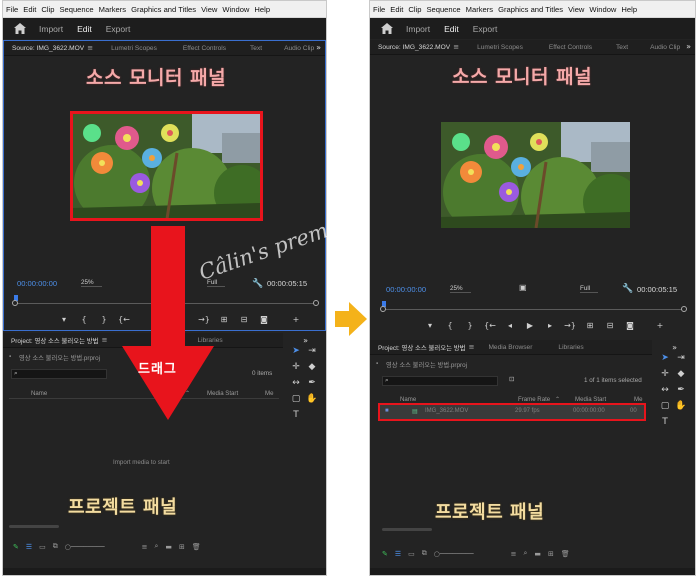  Describe the element at coordinates (510, 325) in the screenshot. I see `step-back-icon: ◂` at that location.